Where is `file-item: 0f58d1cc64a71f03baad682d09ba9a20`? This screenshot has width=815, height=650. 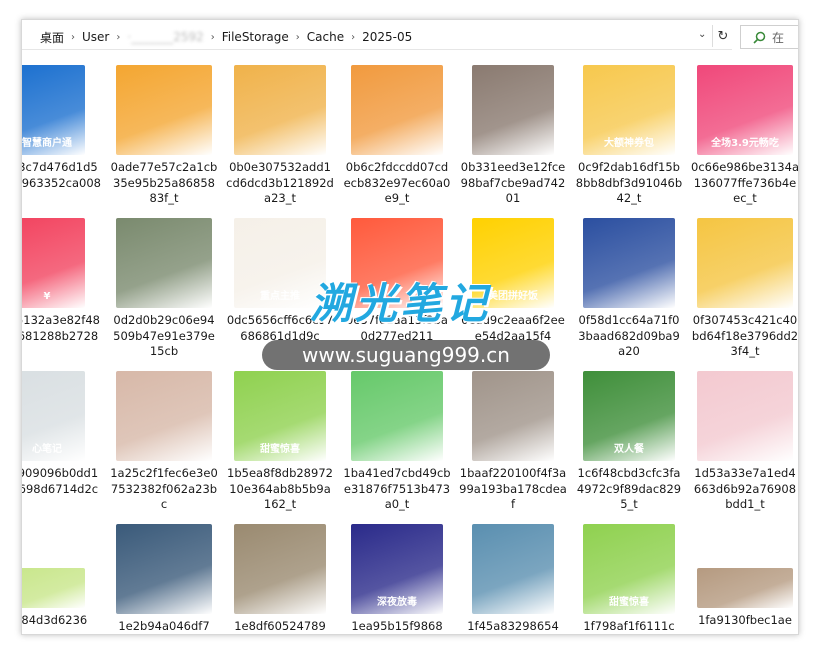 file-item: 0f58d1cc64a71f03baad682d09ba9a20 is located at coordinates (629, 289).